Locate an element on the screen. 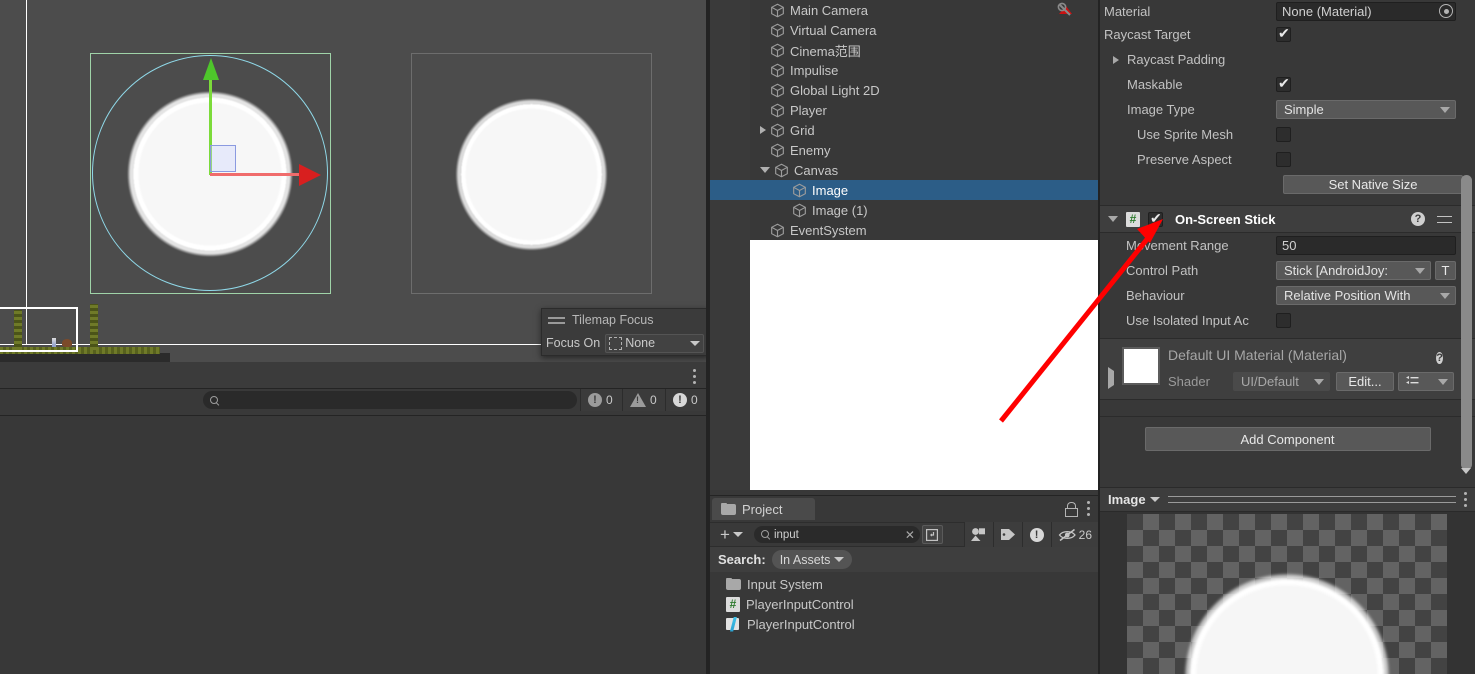 Image resolution: width=1475 pixels, height=674 pixels. preserve-aspect-checkbox is located at coordinates (1283, 159).